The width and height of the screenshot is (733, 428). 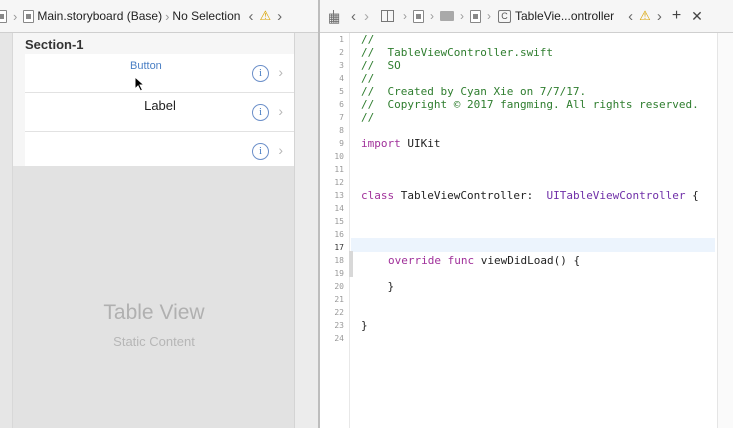 What do you see at coordinates (339, 325) in the screenshot?
I see `line-number: 23` at bounding box center [339, 325].